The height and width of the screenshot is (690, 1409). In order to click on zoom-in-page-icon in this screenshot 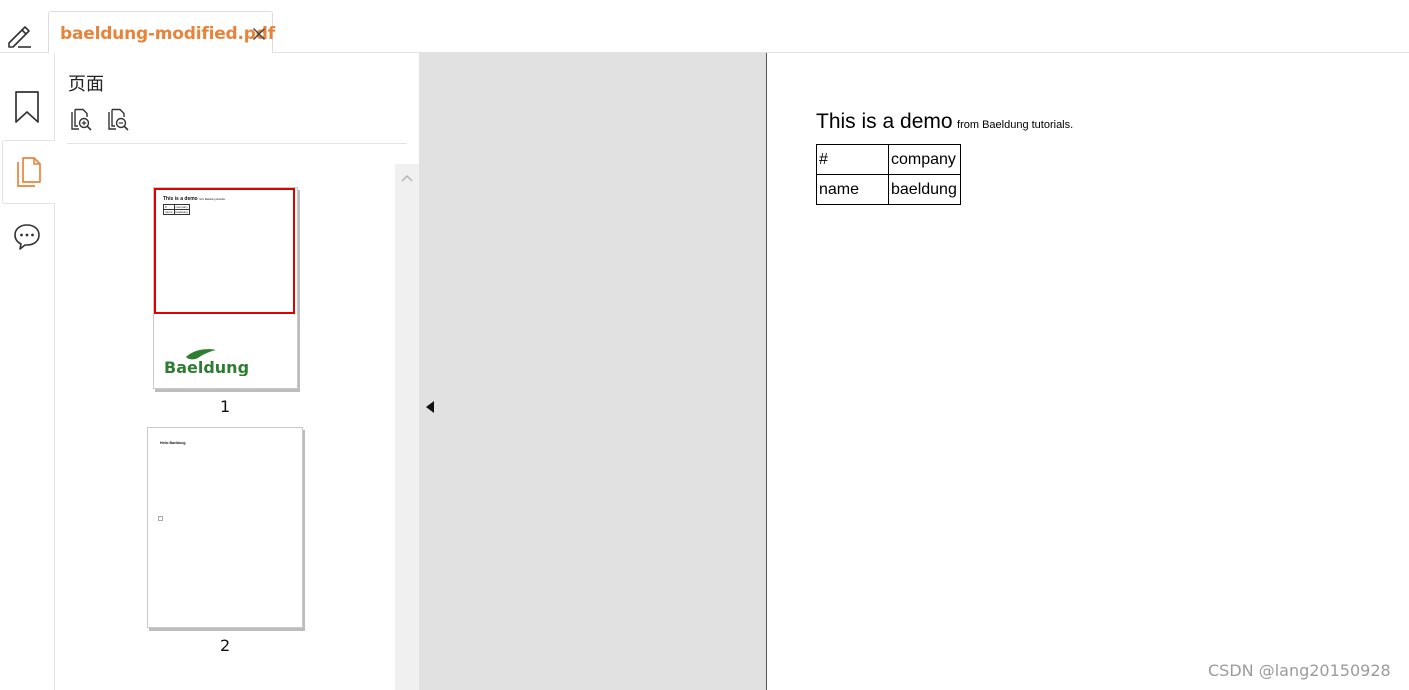, I will do `click(81, 119)`.